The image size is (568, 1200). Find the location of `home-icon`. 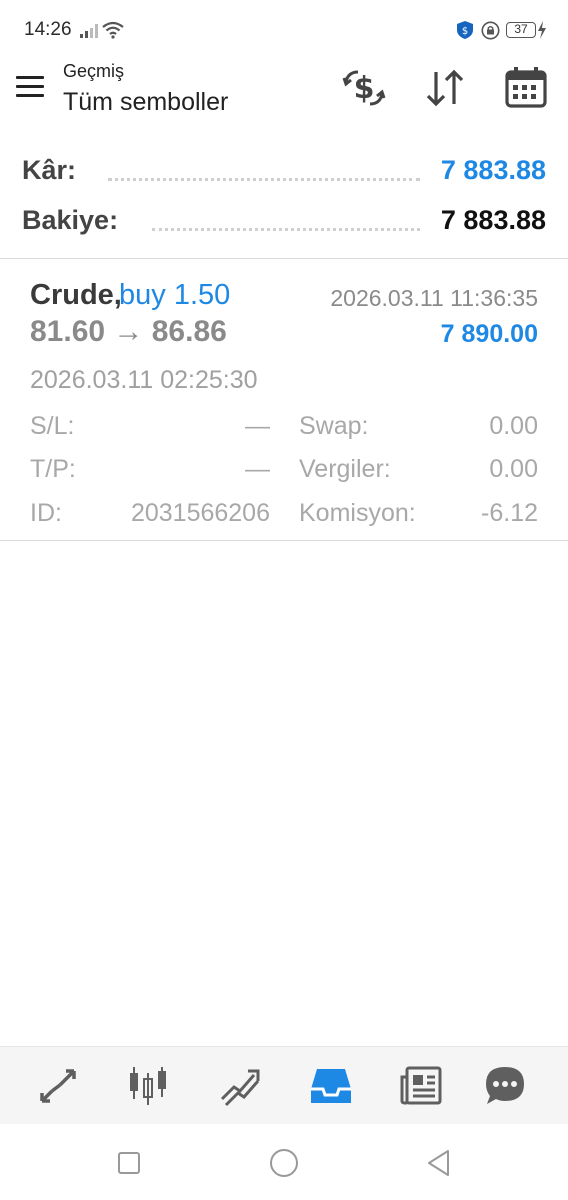

home-icon is located at coordinates (284, 1163).